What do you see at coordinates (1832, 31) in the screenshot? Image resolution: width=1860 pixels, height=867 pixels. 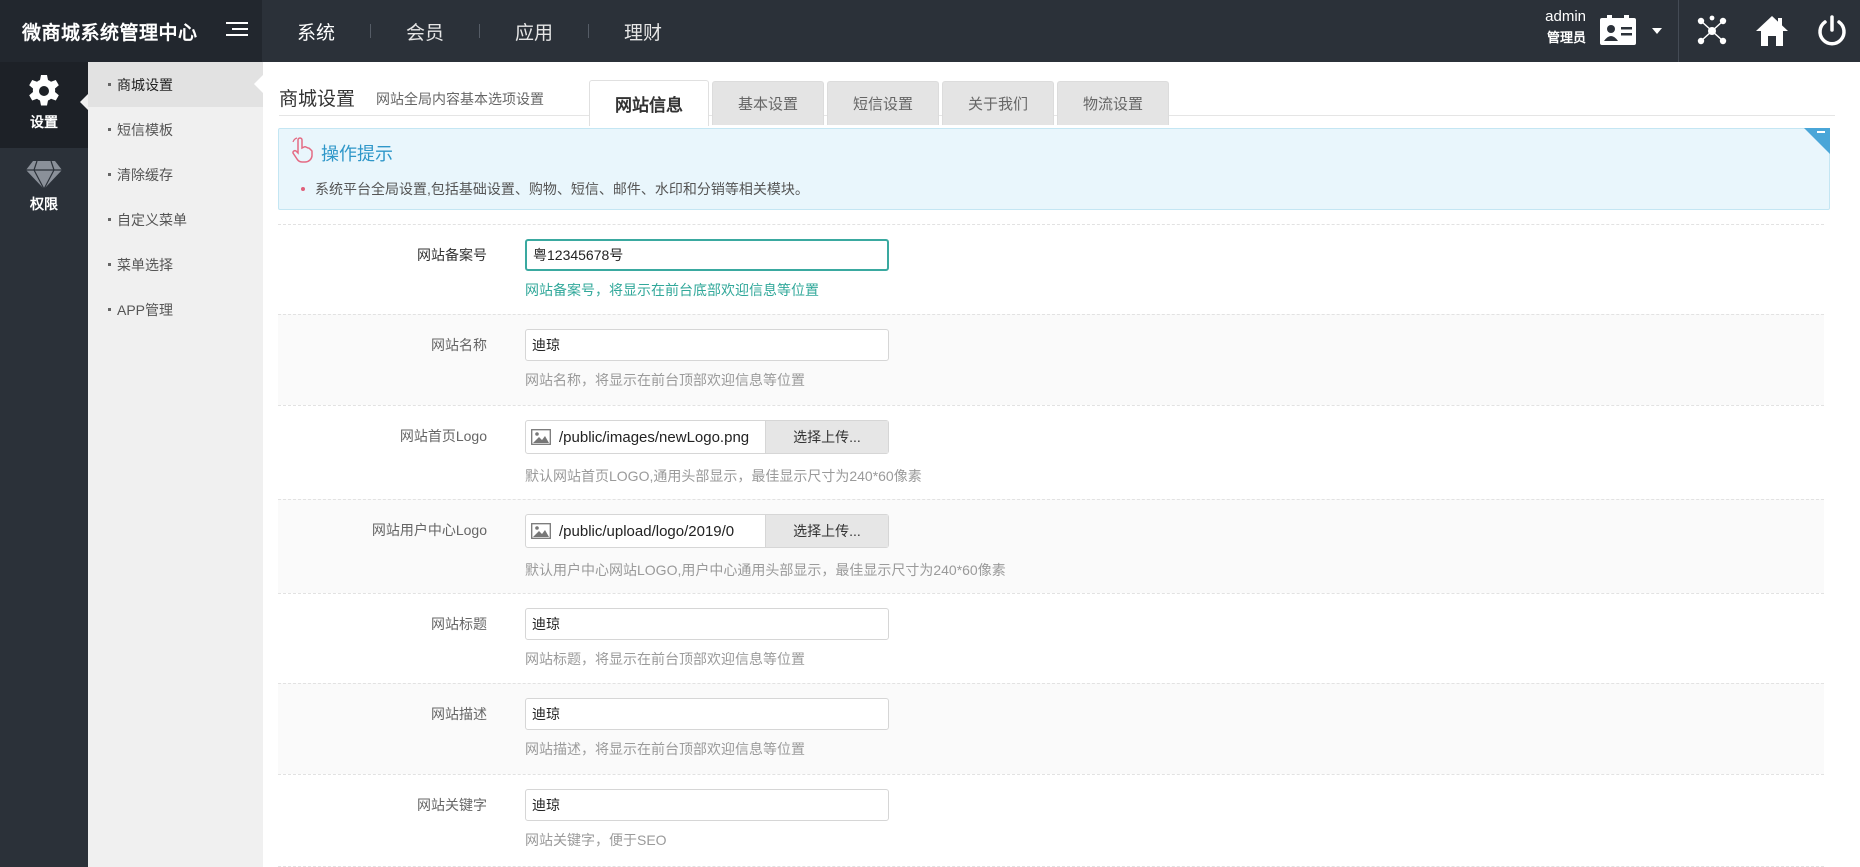 I see `power-icon` at bounding box center [1832, 31].